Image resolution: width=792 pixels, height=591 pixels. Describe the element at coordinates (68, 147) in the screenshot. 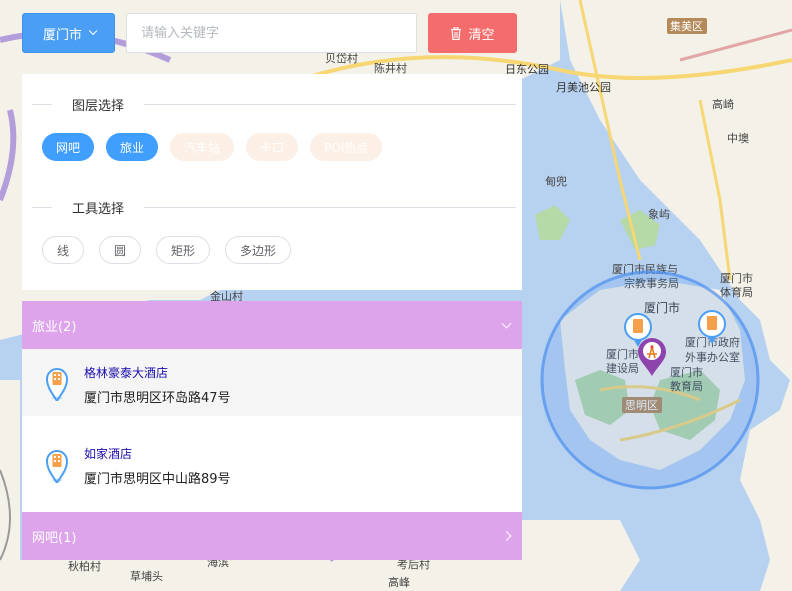

I see `layer-chip-netcafe: 网吧` at that location.